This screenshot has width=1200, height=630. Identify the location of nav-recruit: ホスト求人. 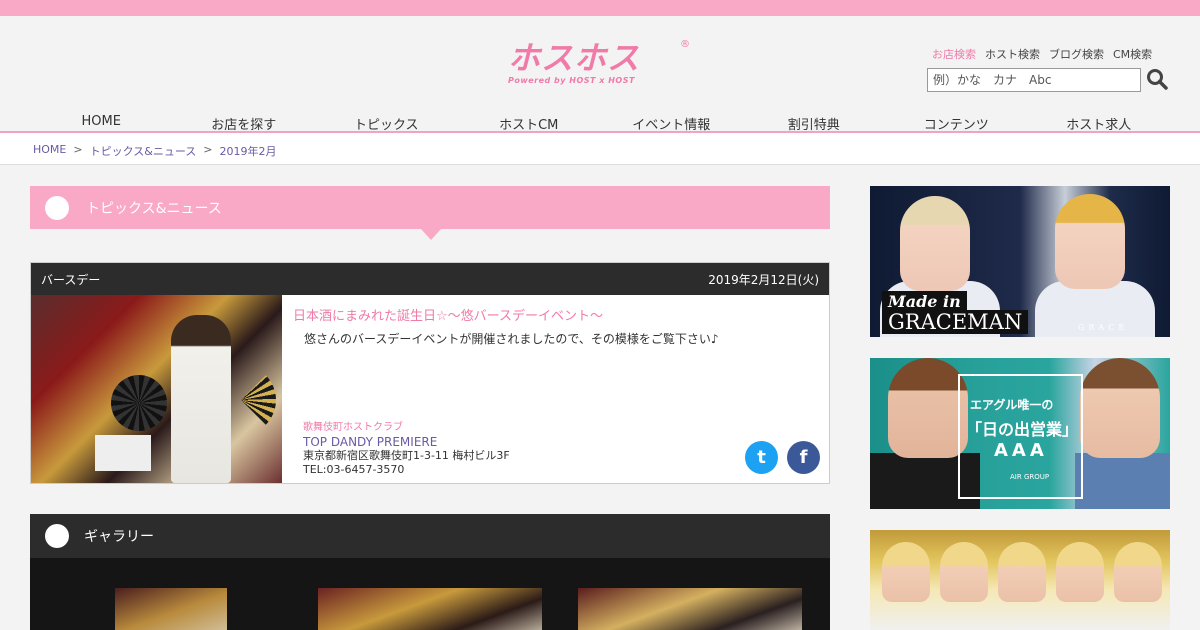
(1099, 123).